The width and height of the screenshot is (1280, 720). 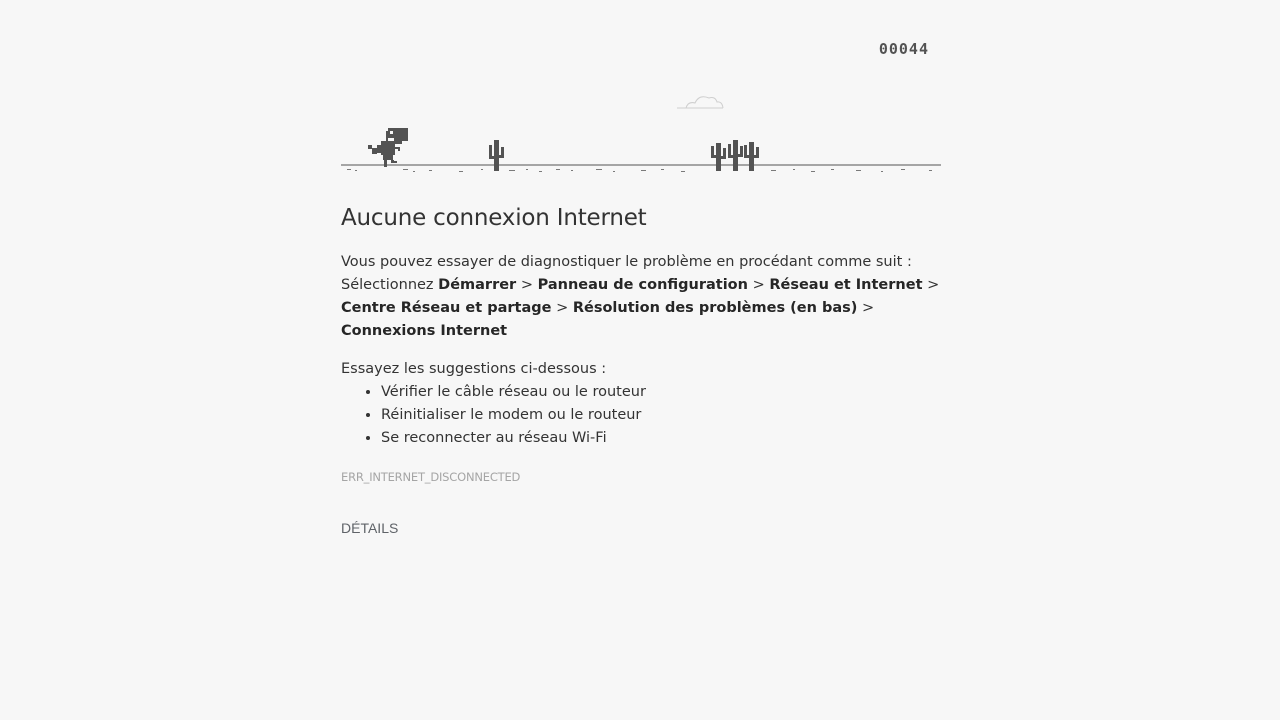 What do you see at coordinates (661, 392) in the screenshot?
I see `list-item: Vérifier le câble réseau ou le routeur` at bounding box center [661, 392].